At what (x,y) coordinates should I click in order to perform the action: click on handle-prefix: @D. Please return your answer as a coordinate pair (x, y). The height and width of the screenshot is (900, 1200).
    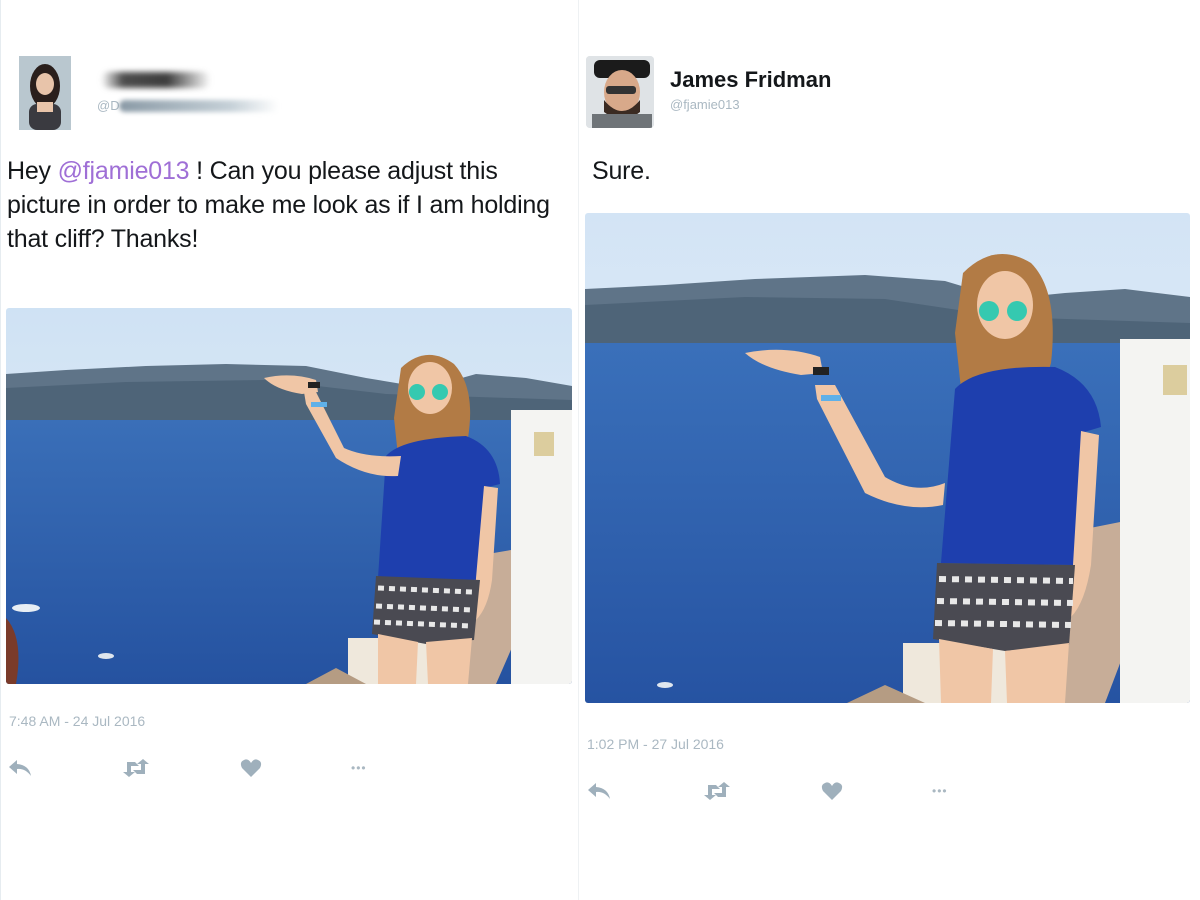
    Looking at the image, I should click on (108, 105).